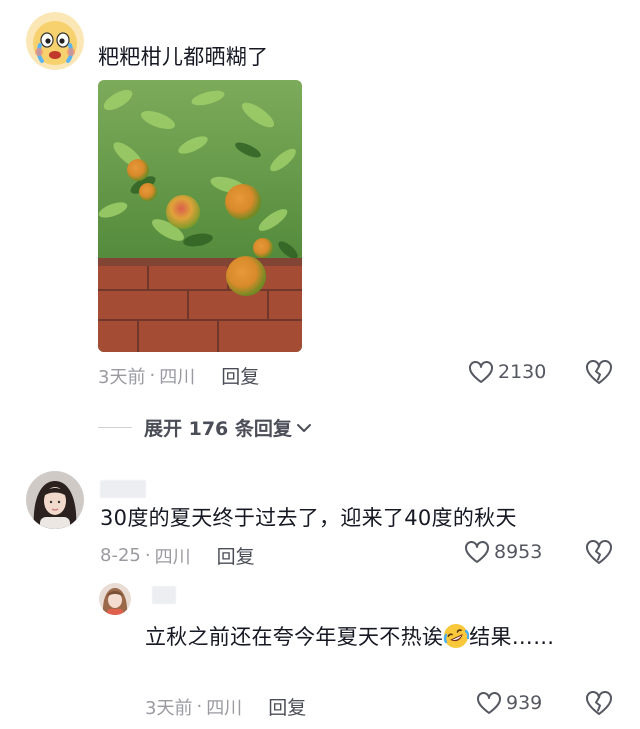 This screenshot has height=729, width=640. Describe the element at coordinates (122, 377) in the screenshot. I see `comment-time: 3天前` at that location.